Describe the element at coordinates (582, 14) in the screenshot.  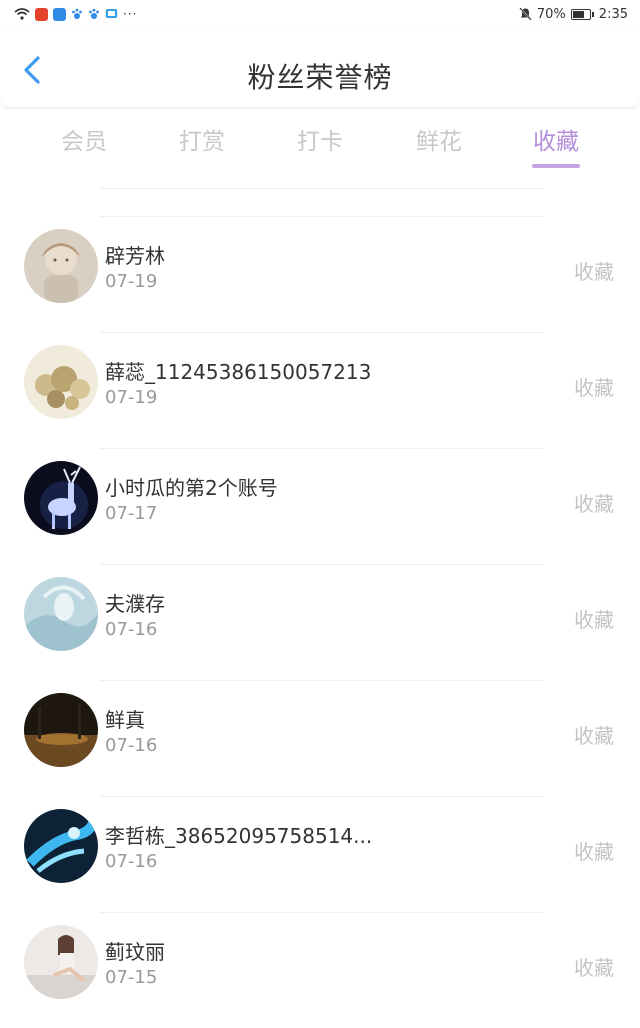
I see `battery-icon` at that location.